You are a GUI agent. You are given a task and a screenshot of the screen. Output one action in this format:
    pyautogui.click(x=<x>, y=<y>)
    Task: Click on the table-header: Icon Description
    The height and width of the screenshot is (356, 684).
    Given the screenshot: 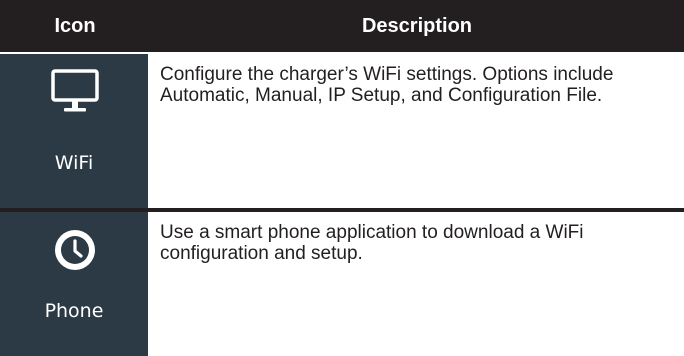 What is the action you would take?
    pyautogui.click(x=342, y=26)
    